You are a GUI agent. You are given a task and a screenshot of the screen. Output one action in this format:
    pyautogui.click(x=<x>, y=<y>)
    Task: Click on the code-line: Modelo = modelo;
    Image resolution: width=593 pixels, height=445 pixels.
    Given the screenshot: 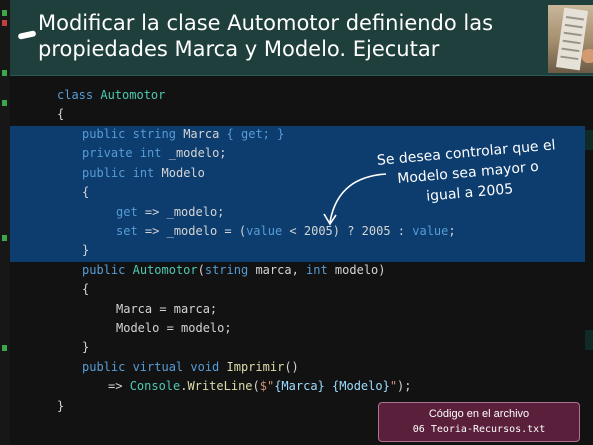 What is the action you would take?
    pyautogui.click(x=174, y=328)
    